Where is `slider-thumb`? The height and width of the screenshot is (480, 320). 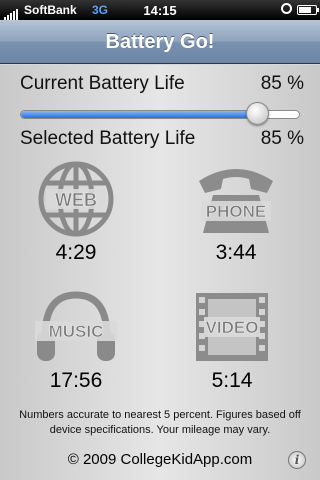 slider-thumb is located at coordinates (258, 113).